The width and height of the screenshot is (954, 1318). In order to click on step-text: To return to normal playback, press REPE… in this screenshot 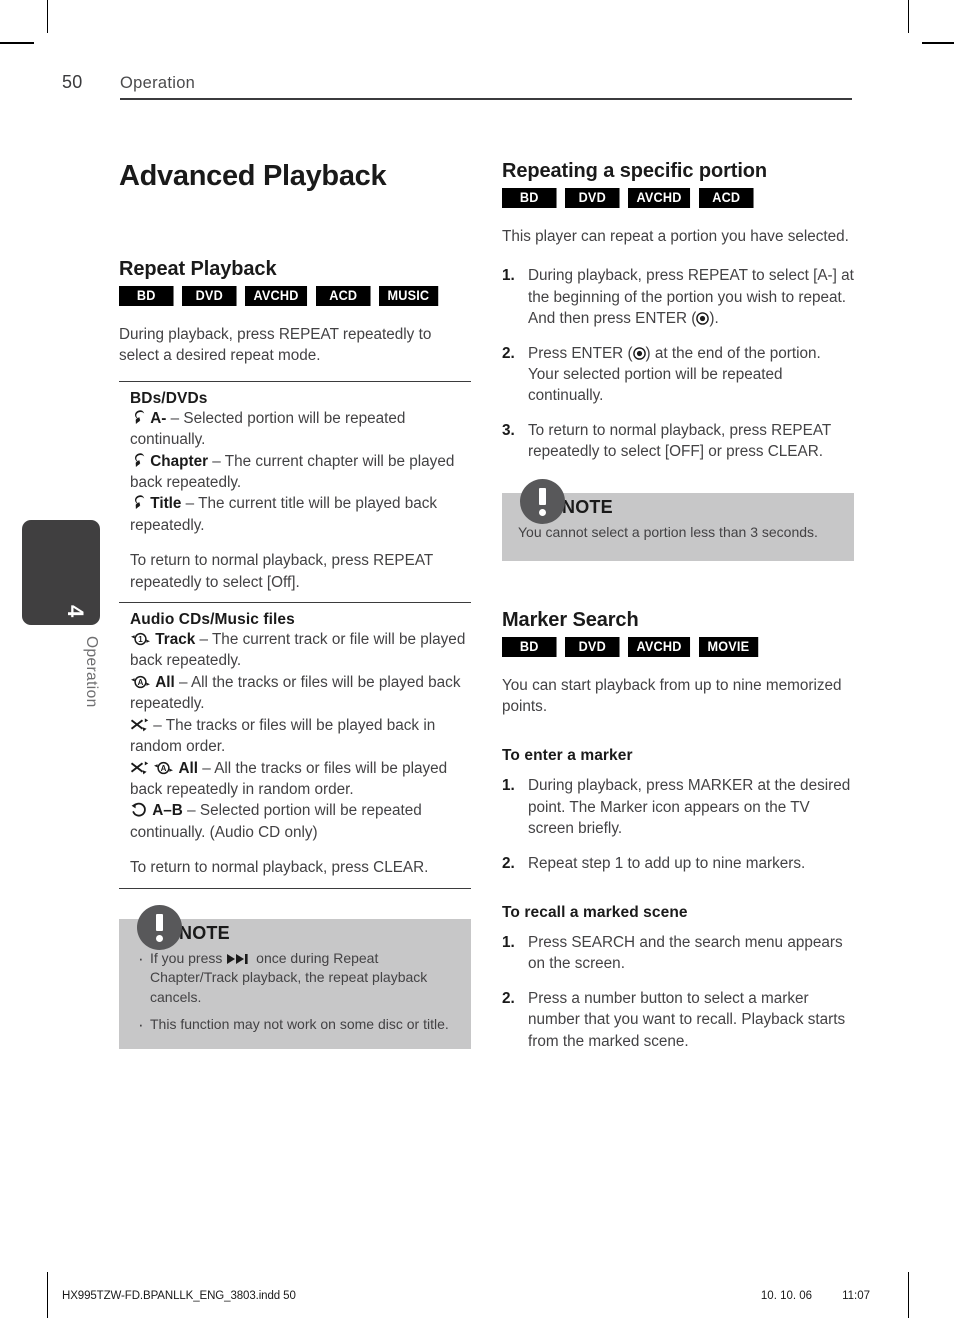, I will do `click(679, 441)`.